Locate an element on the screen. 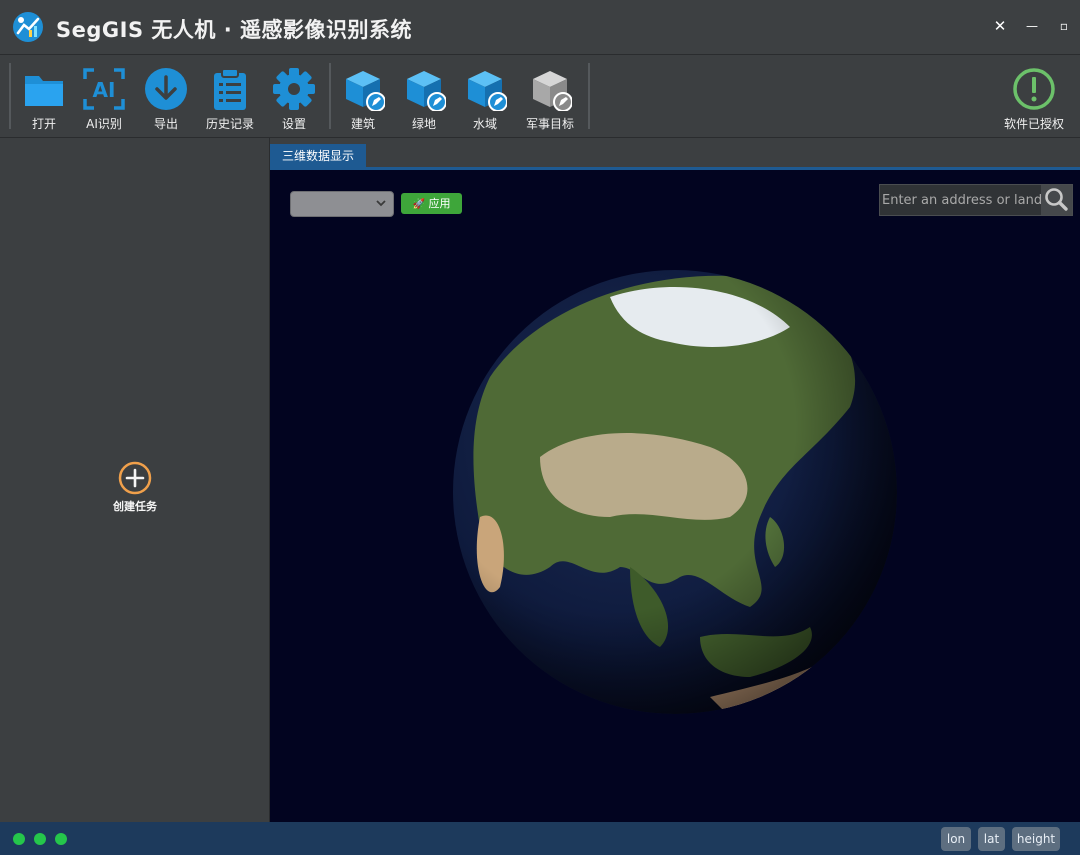 The image size is (1080, 855). water-button: 水域 is located at coordinates (485, 98).